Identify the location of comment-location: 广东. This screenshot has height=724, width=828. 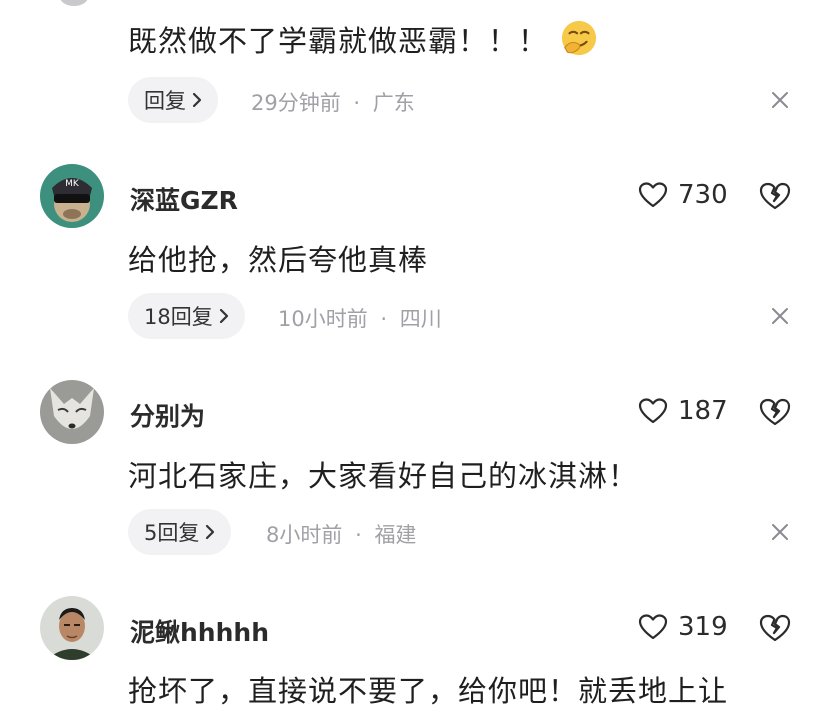
(393, 103).